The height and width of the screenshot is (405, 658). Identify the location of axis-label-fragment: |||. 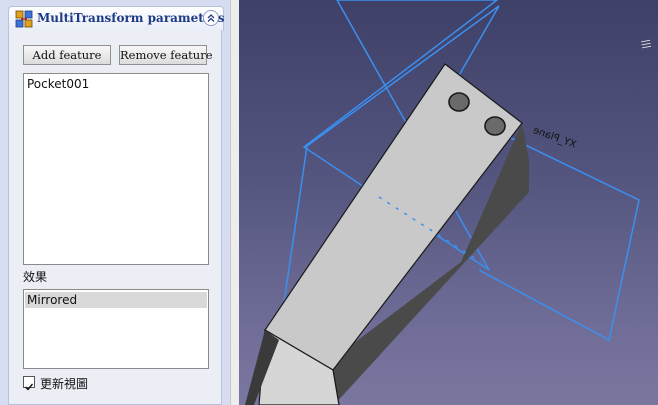
(645, 44).